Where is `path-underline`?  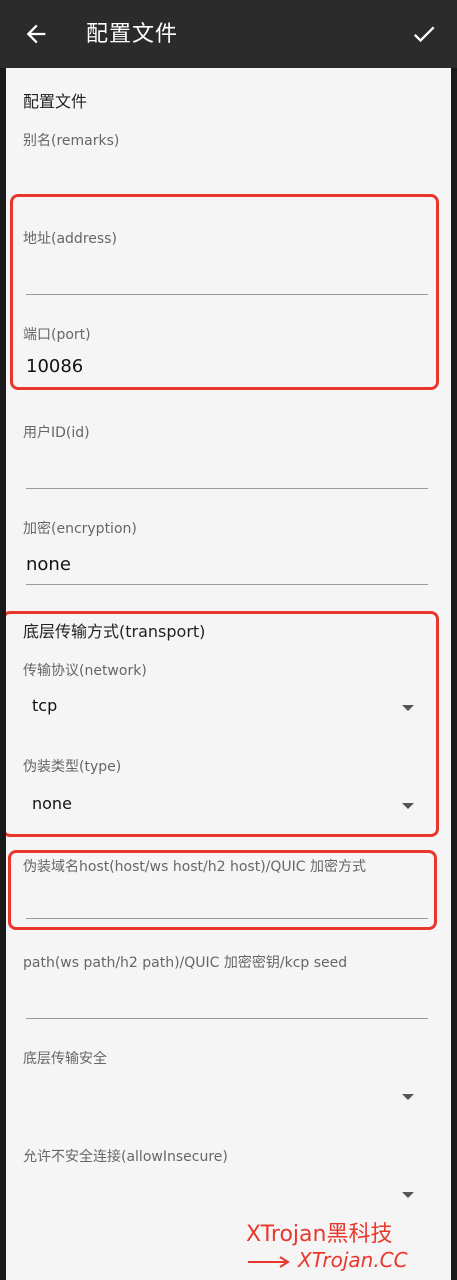 path-underline is located at coordinates (227, 1018).